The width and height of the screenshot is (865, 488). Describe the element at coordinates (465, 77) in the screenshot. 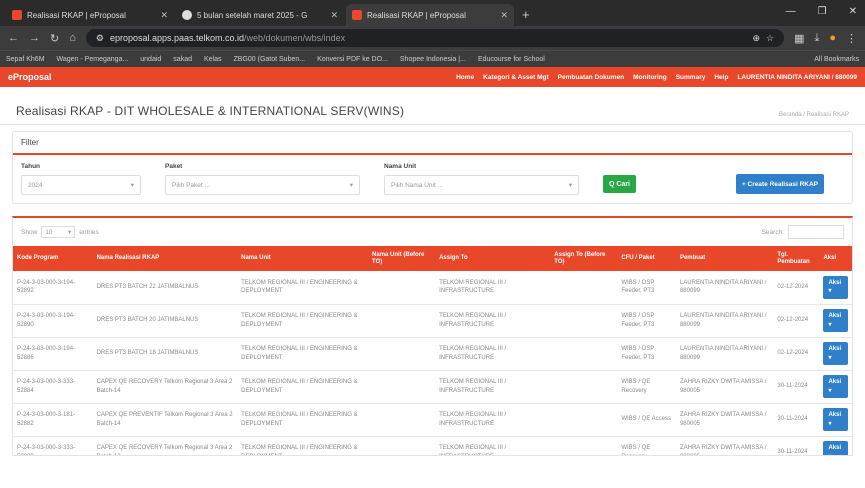

I see `menu-home: Home` at that location.